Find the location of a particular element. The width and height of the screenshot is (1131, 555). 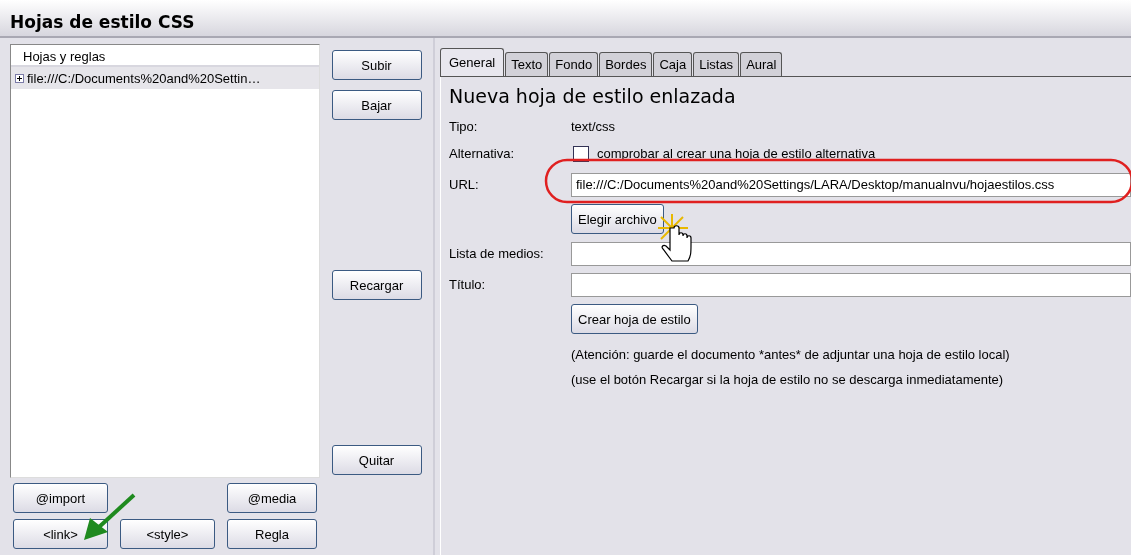

checkbox-label: comprobar al crear una hoja de estilo alternativa is located at coordinates (736, 153).